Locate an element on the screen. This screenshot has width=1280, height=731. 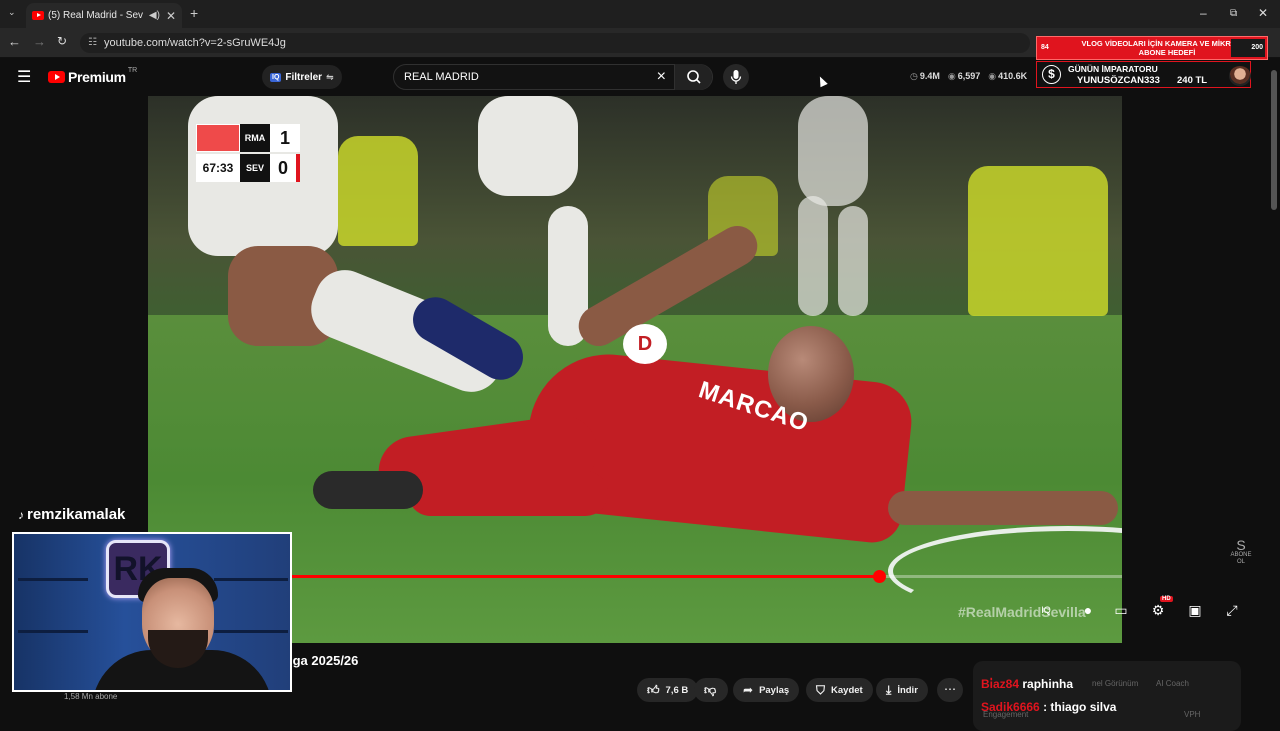
eye-icon: ◉ is located at coordinates (951, 76).